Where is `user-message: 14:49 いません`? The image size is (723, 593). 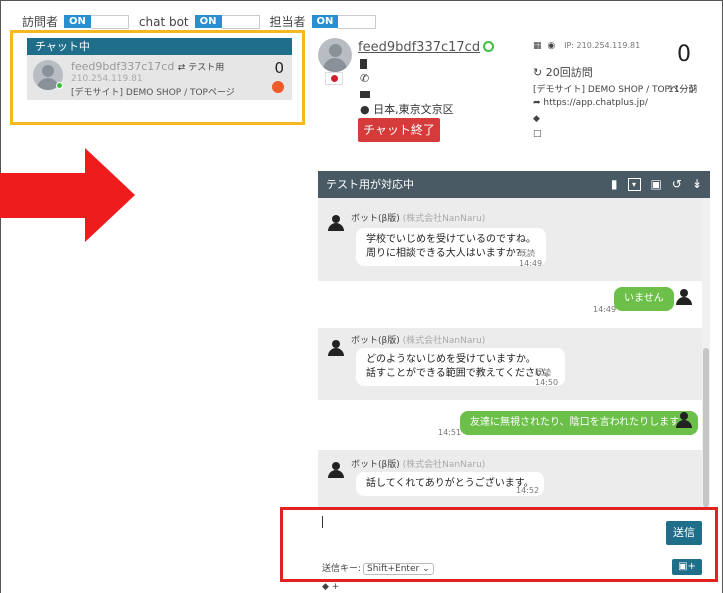 user-message: 14:49 いません is located at coordinates (510, 304).